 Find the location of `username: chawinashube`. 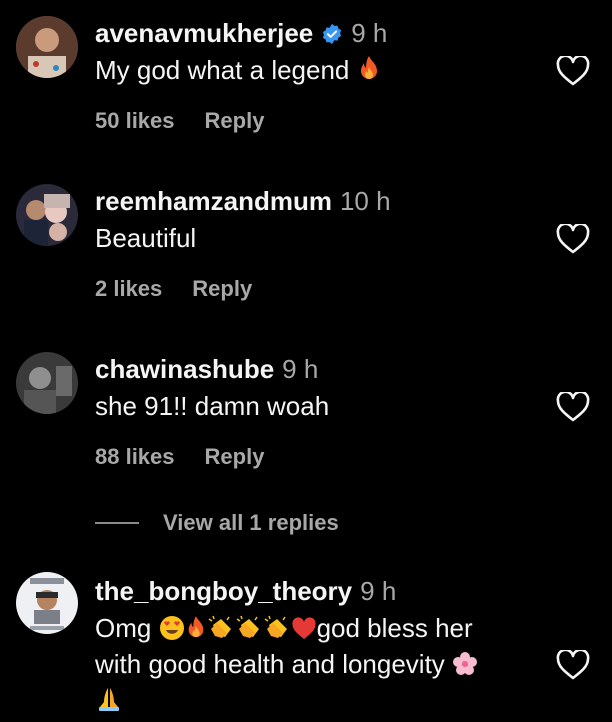

username: chawinashube is located at coordinates (184, 369).